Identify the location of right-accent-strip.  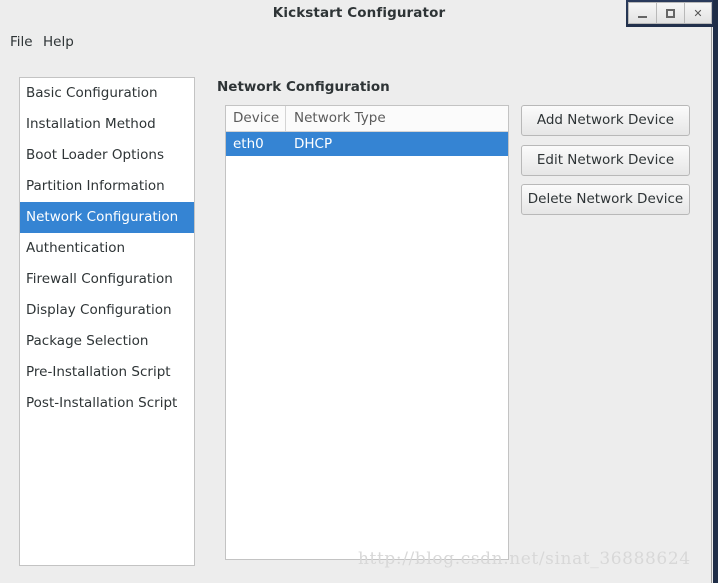
(715, 291).